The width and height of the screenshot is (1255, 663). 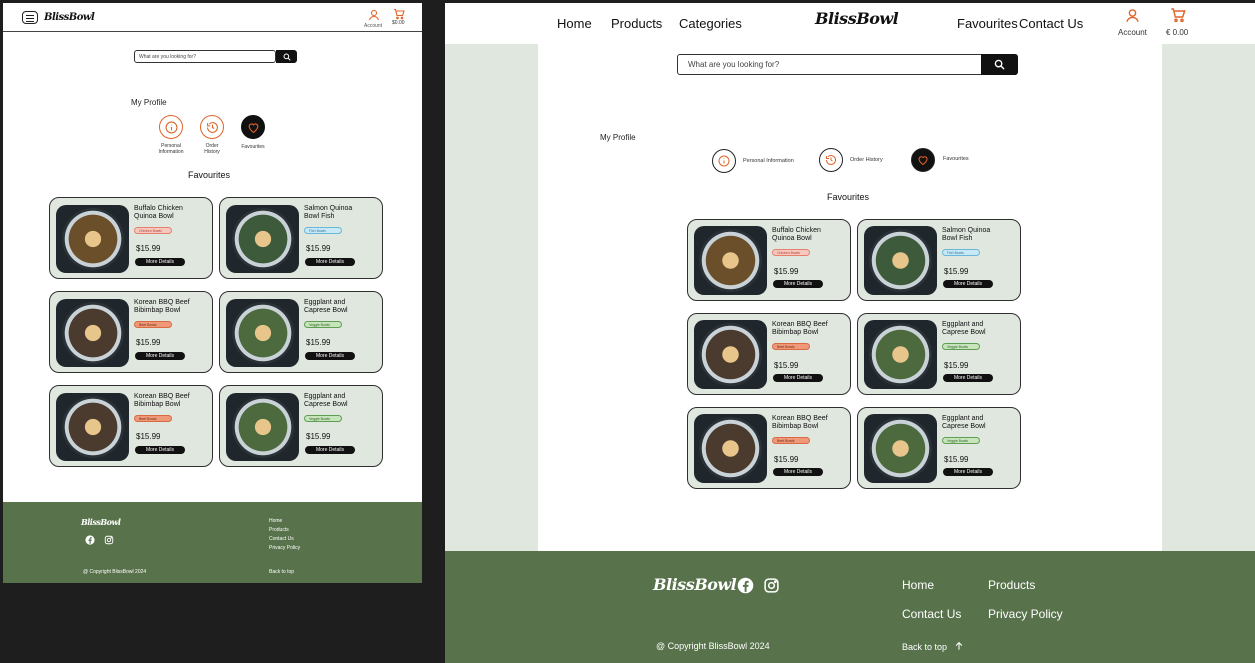 What do you see at coordinates (987, 23) in the screenshot?
I see `nav-favourites: Favourites` at bounding box center [987, 23].